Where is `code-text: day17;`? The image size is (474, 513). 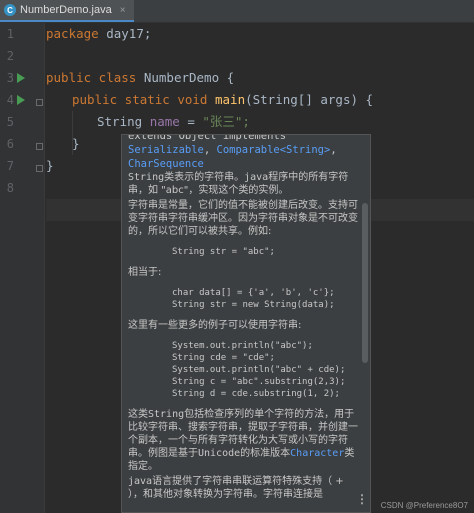
code-text: day17; is located at coordinates (125, 33).